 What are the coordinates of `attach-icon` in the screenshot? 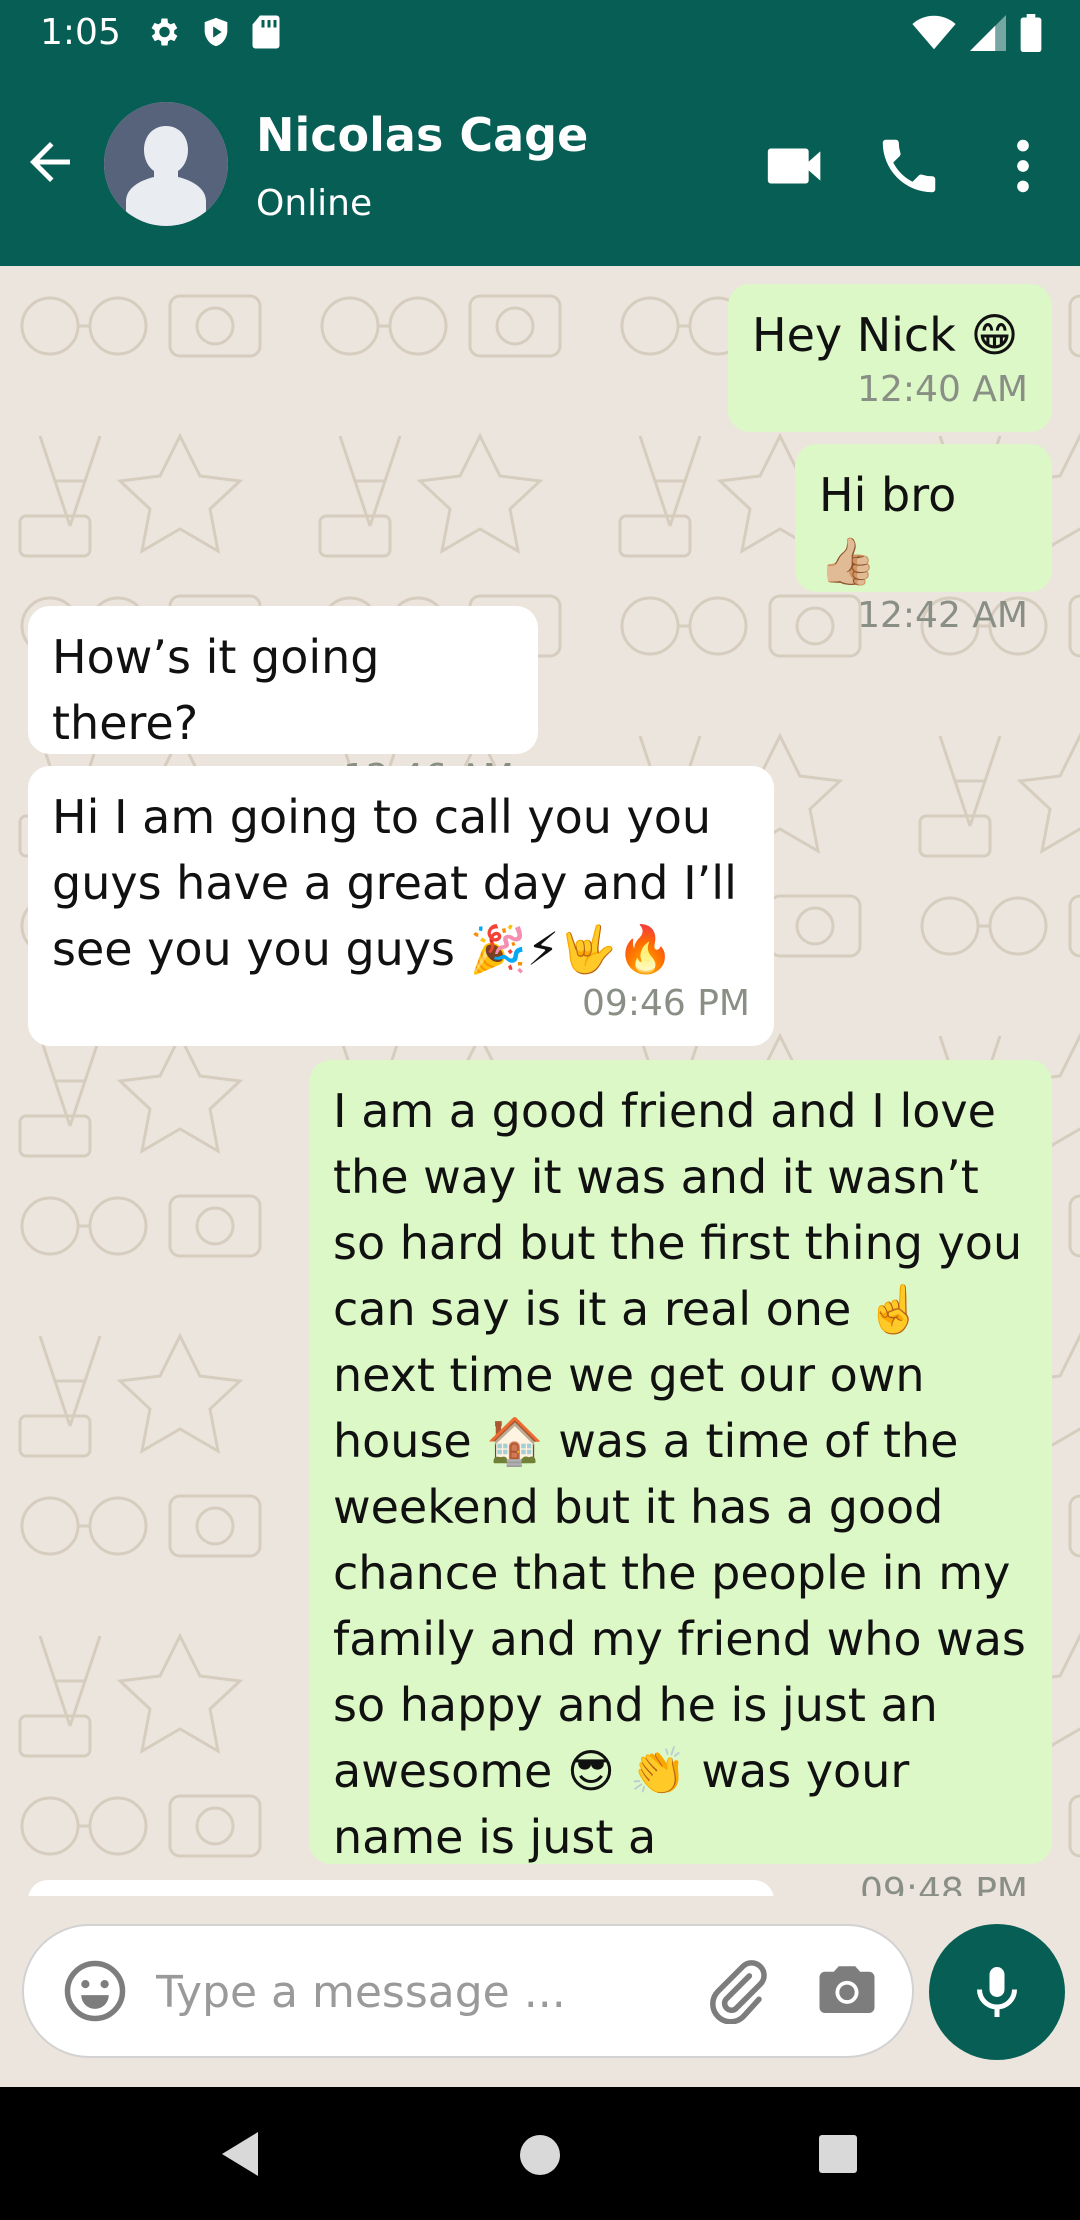 It's located at (737, 1991).